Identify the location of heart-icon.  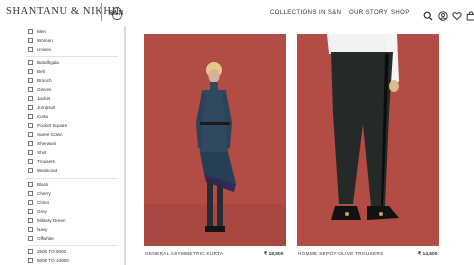
(457, 14).